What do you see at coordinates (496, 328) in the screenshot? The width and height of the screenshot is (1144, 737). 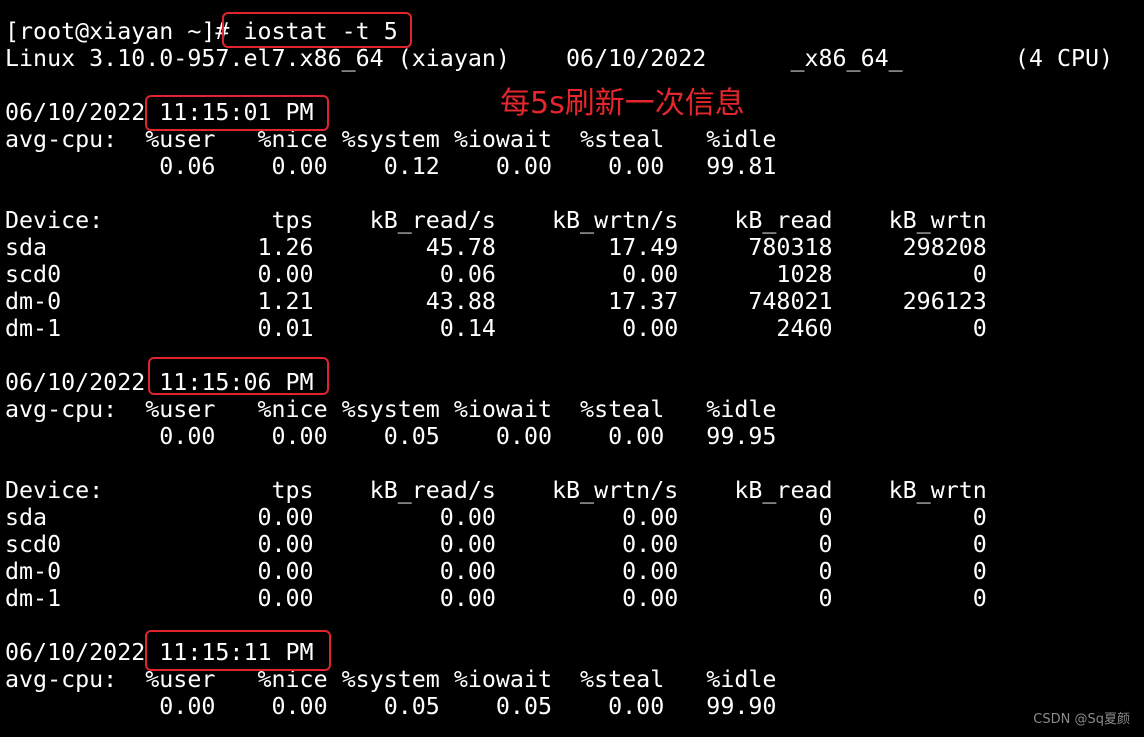 I see `terminal-line-device-row: dm-1 0.01 0.14 0.00 2460 0` at bounding box center [496, 328].